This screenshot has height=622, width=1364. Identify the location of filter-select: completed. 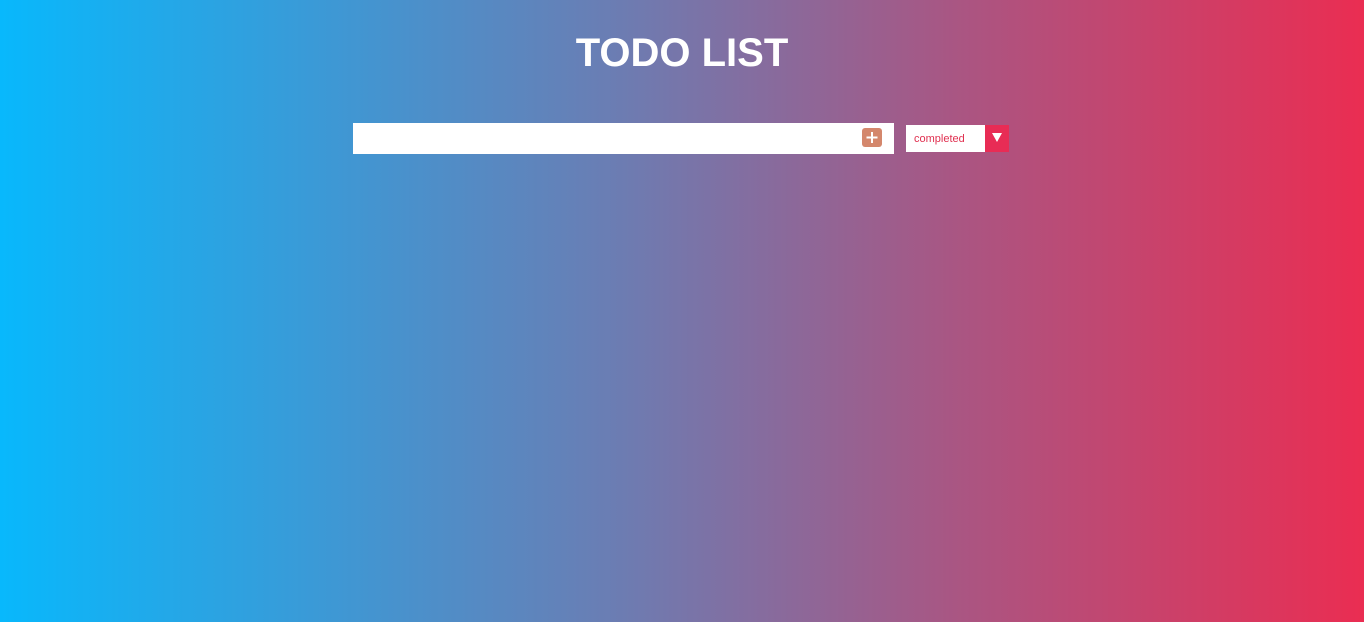
(957, 138).